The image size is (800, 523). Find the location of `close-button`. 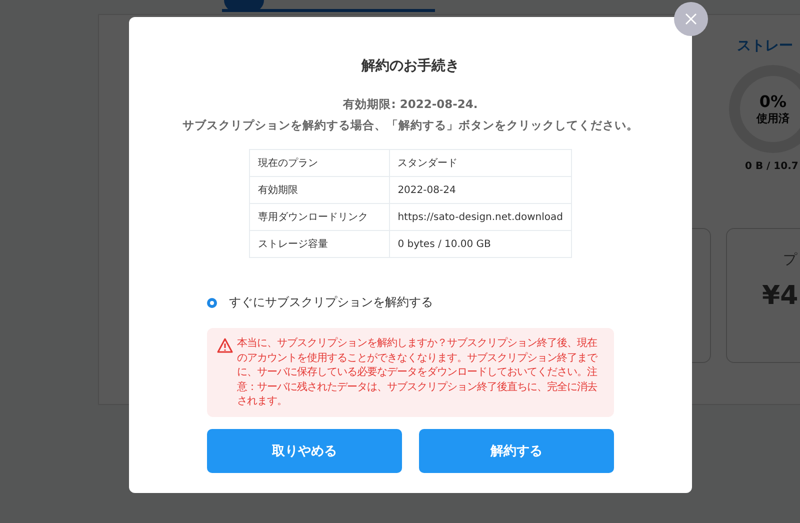

close-button is located at coordinates (691, 19).